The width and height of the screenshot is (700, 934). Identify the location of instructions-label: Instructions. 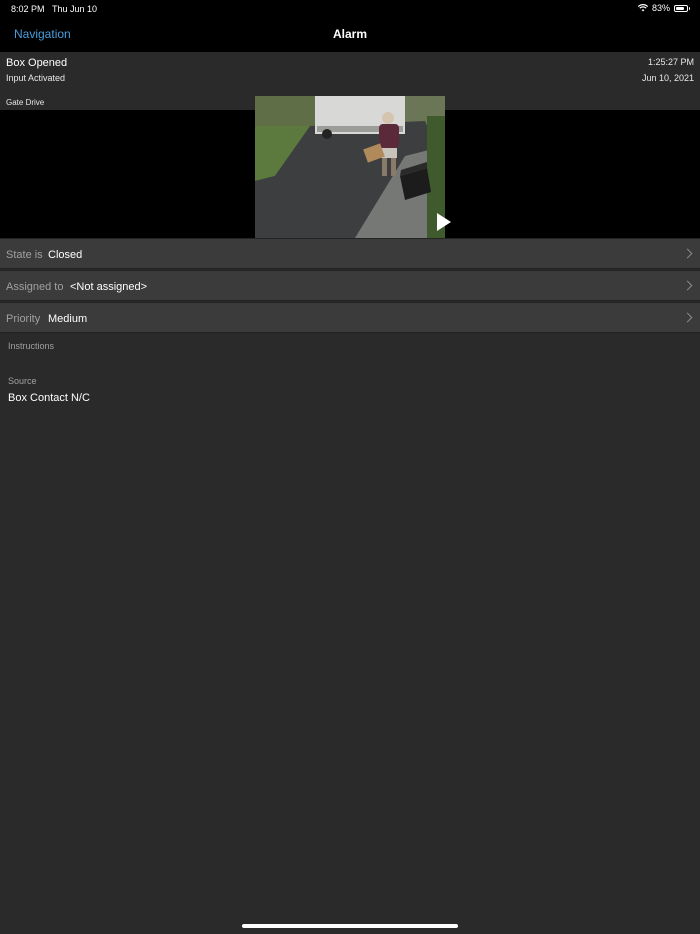
(31, 346).